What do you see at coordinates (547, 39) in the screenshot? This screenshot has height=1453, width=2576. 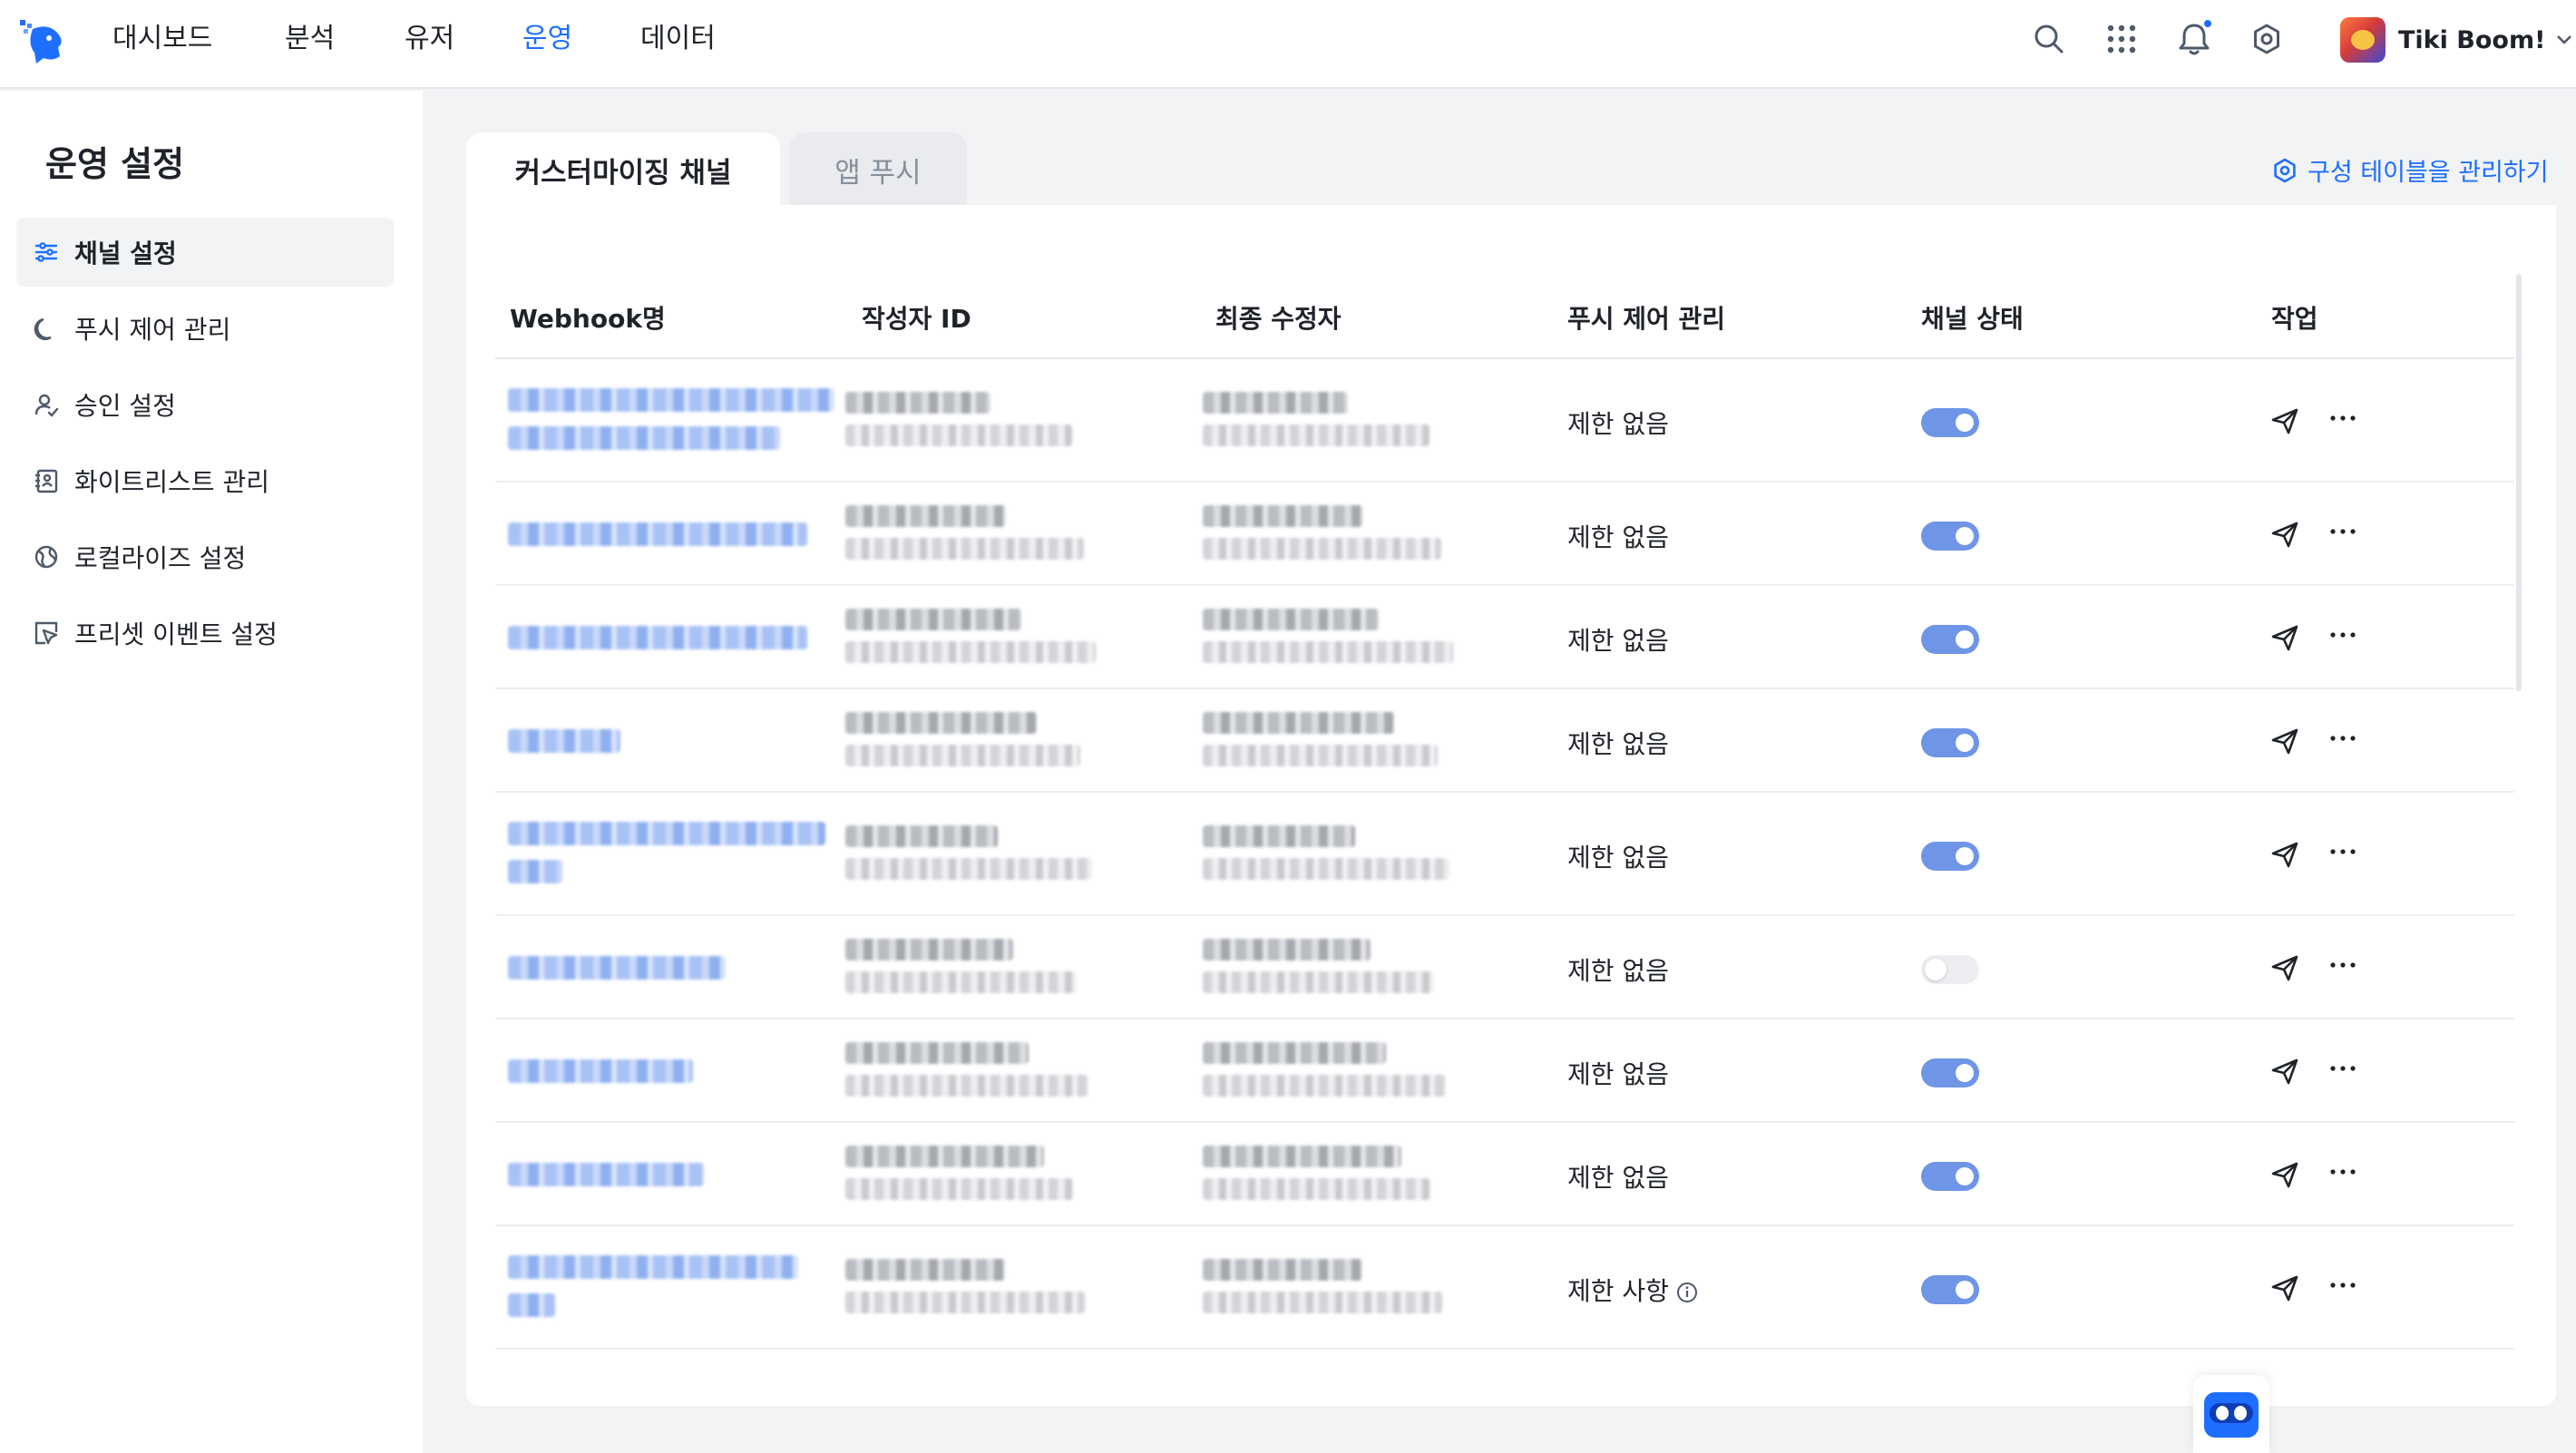 I see `nav-item: 운영` at bounding box center [547, 39].